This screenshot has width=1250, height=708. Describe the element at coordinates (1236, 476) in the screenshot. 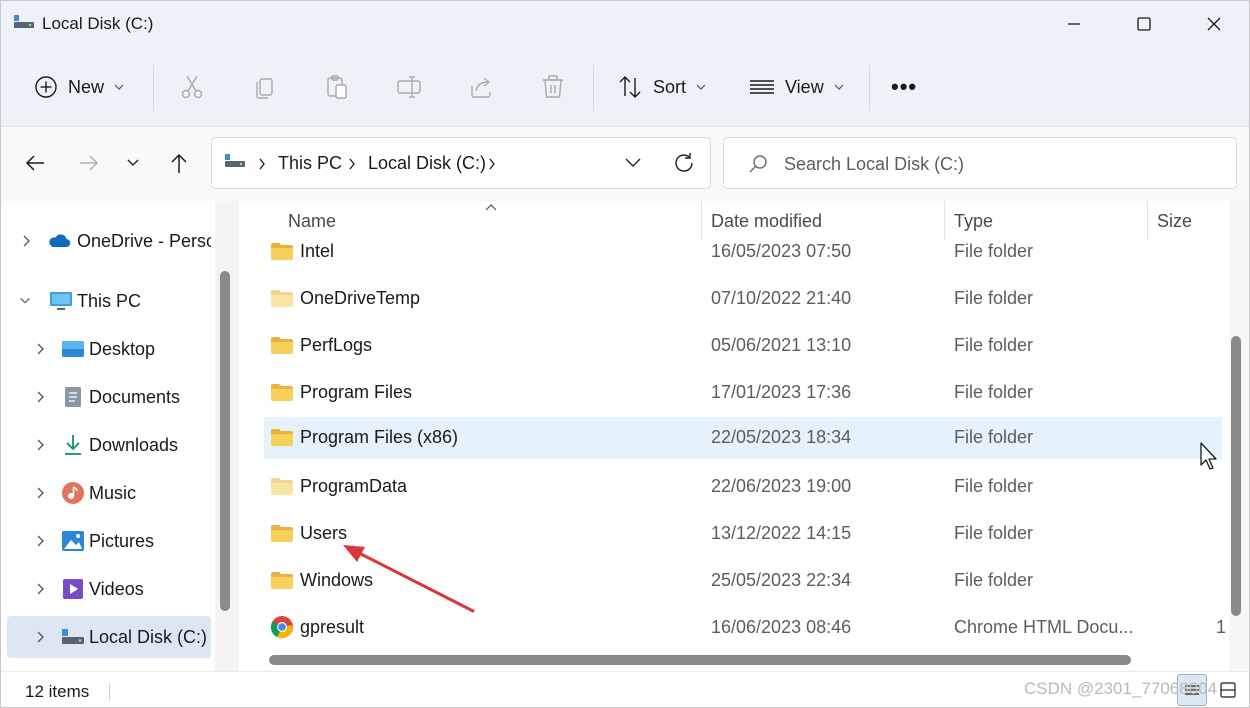

I see `vertical-scrollbar-thumb` at that location.